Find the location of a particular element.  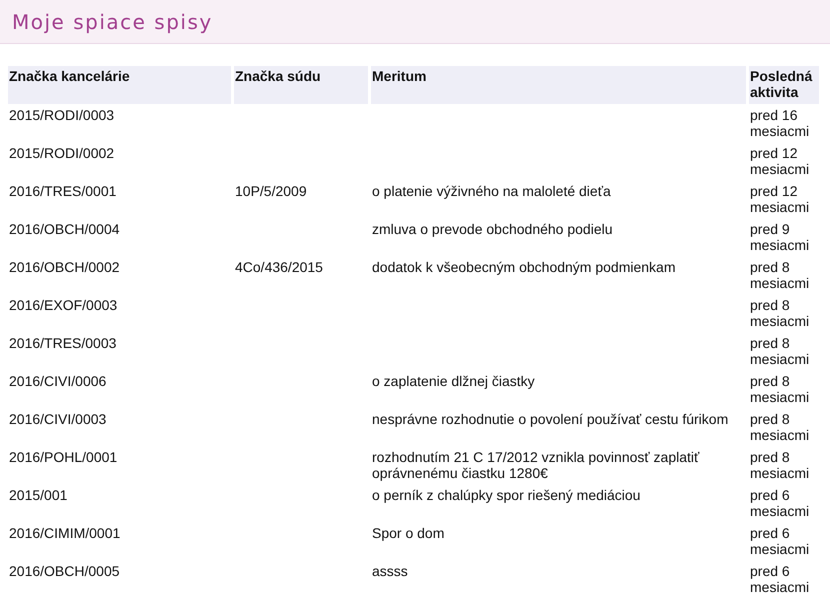

column-header: Značka súdu is located at coordinates (302, 85).